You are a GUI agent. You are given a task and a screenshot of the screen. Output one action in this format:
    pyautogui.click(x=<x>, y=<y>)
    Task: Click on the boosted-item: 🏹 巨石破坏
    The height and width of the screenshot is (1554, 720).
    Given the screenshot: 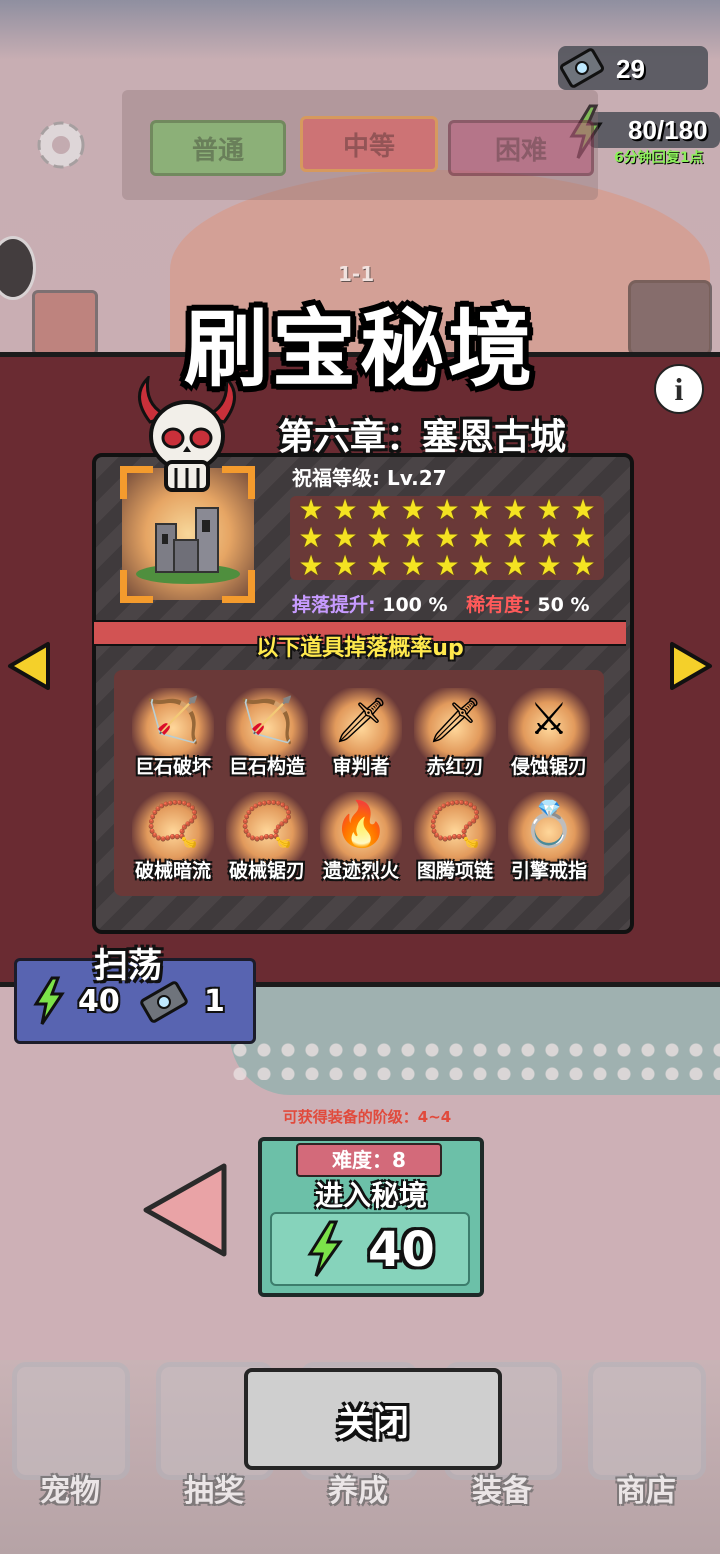 What is the action you would take?
    pyautogui.click(x=173, y=730)
    